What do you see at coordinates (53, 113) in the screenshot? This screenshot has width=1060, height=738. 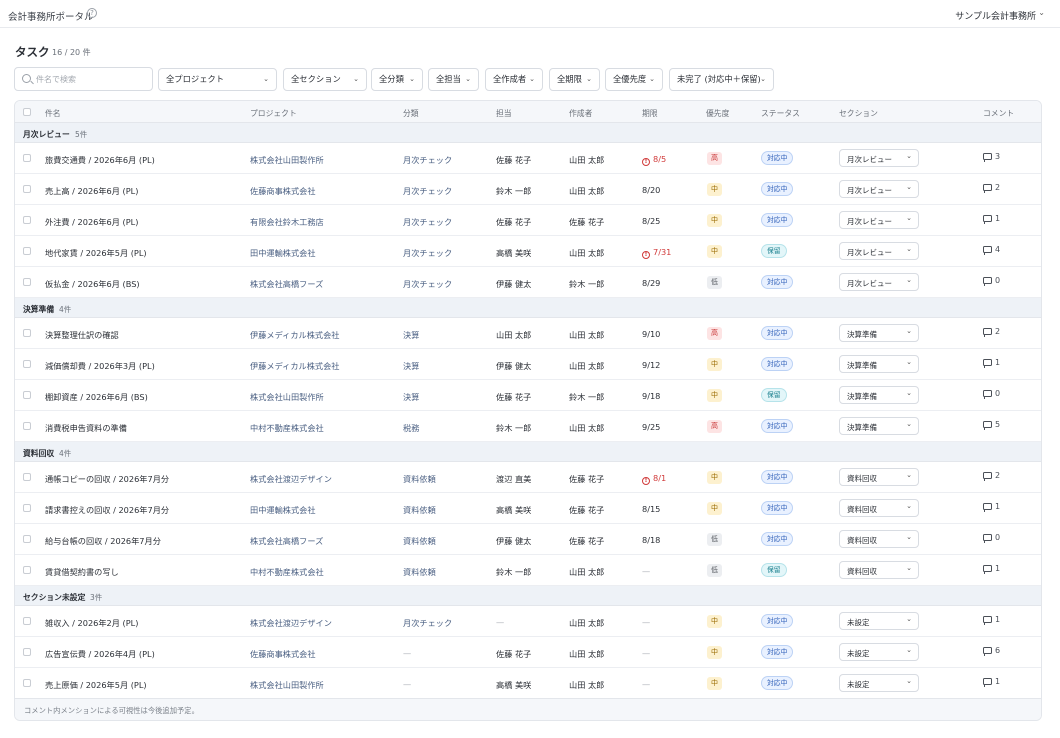 I see `column-header-name: 件名` at bounding box center [53, 113].